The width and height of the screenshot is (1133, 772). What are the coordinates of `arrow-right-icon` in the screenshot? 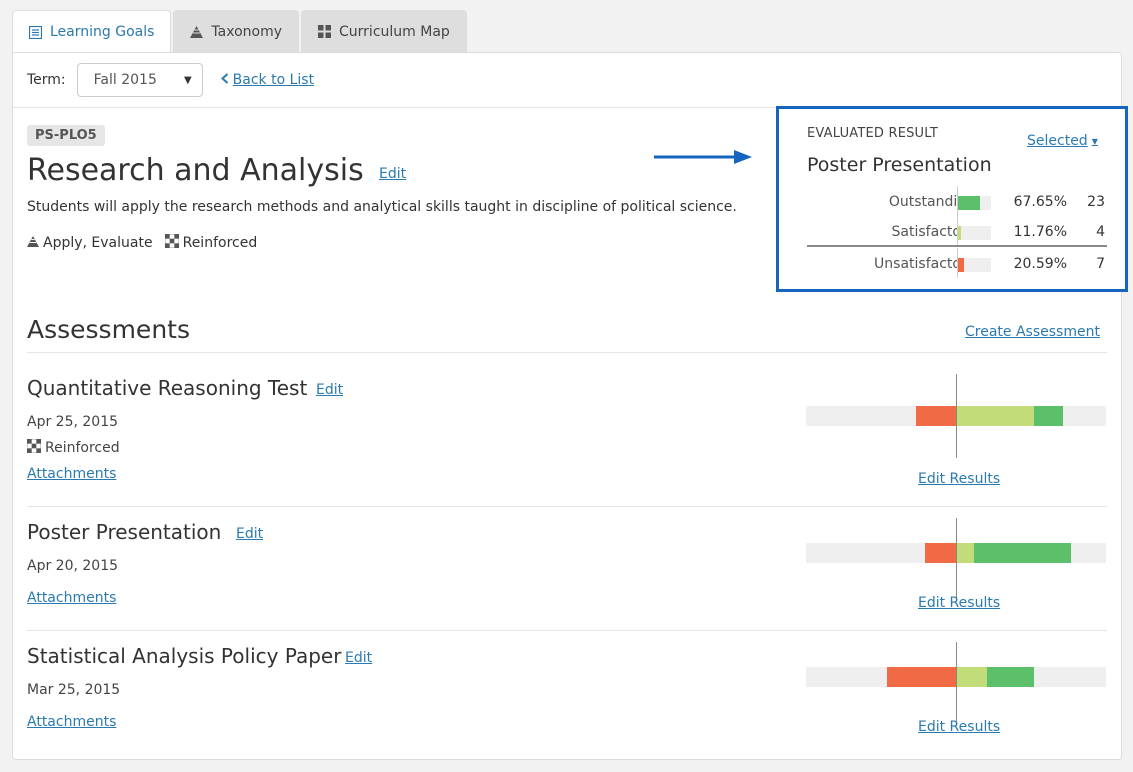 It's located at (704, 158).